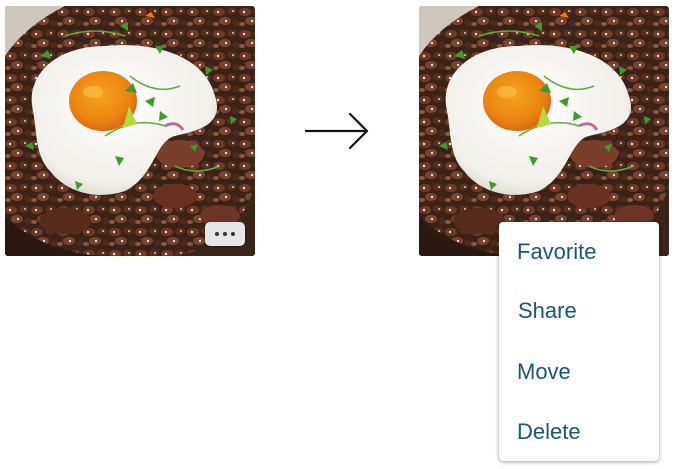  Describe the element at coordinates (556, 252) in the screenshot. I see `menu-item-favorite: Favorite` at that location.